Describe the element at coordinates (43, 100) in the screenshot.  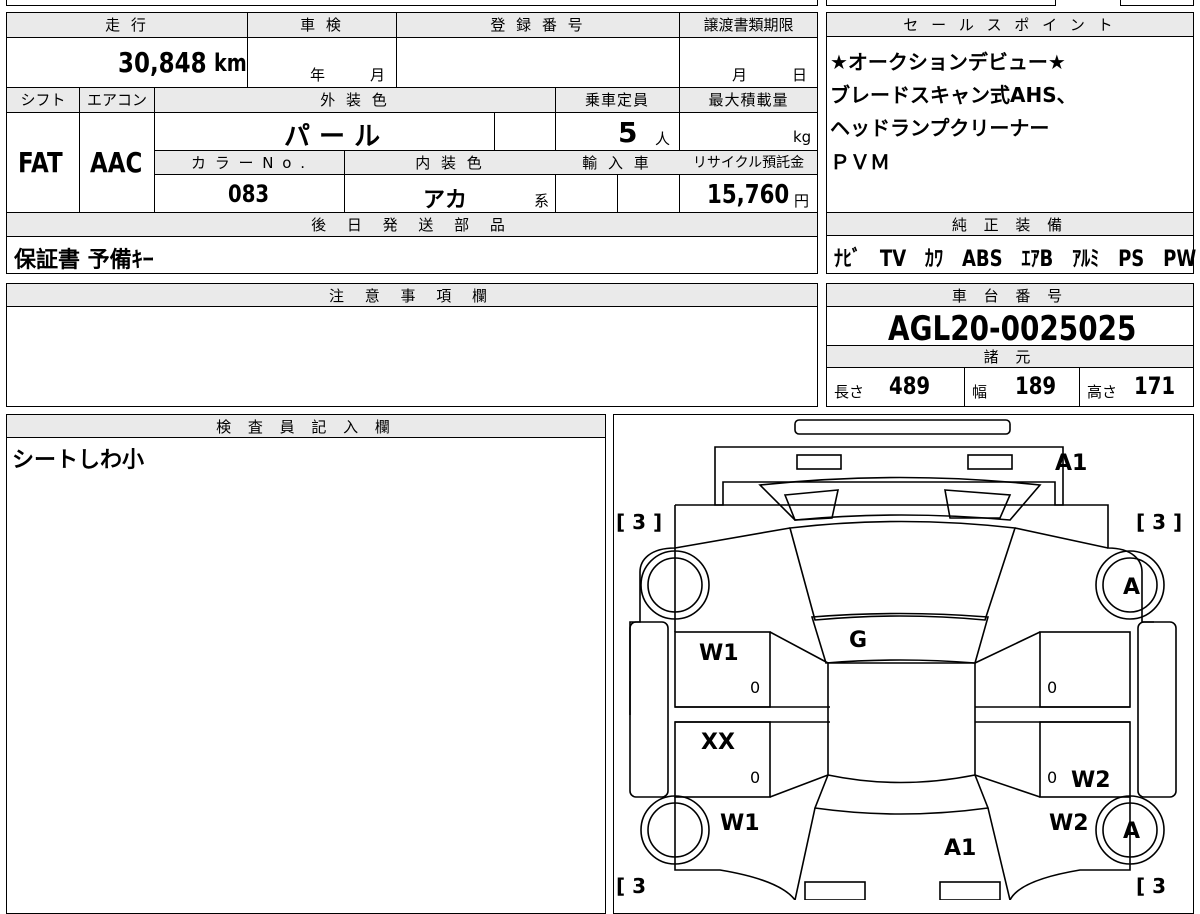
I see `shift-header: シフト` at that location.